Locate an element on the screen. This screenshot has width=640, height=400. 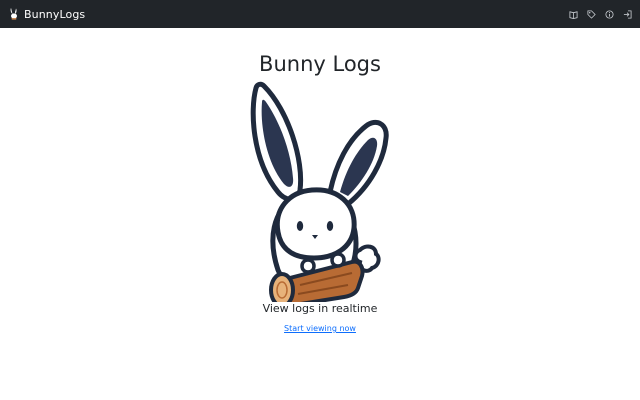
tag-icon is located at coordinates (591, 14).